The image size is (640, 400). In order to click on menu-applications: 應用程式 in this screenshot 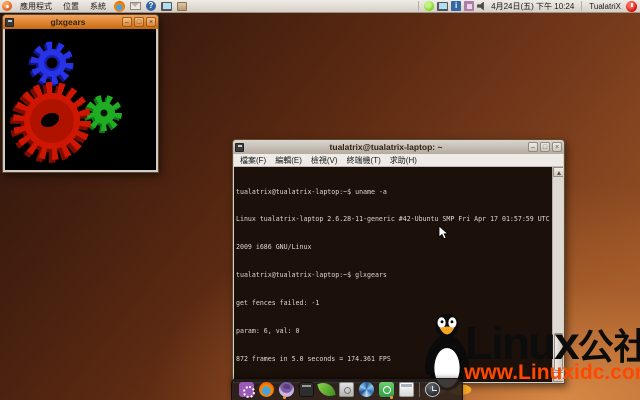, I will do `click(36, 6)`.